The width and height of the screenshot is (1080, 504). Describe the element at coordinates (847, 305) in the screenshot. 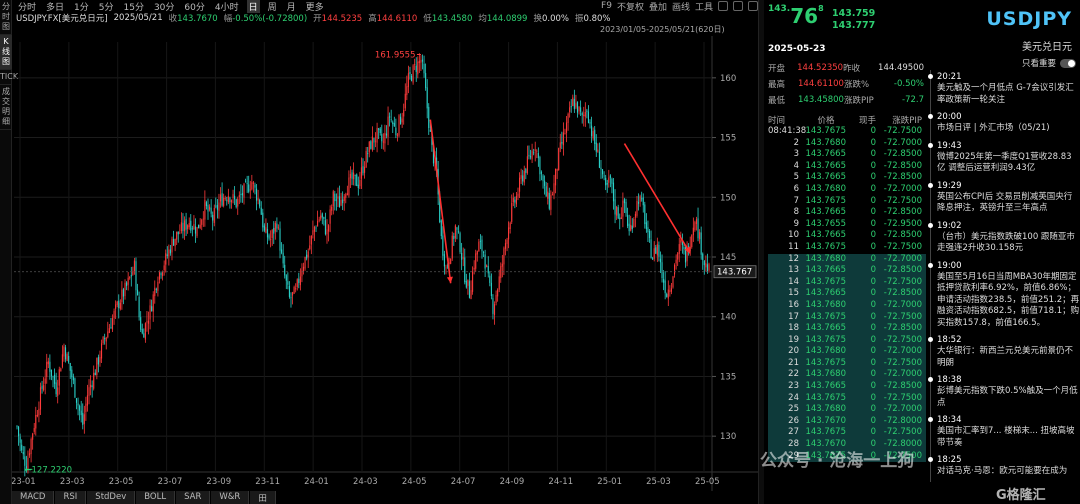

I see `tick-row: 16 143.7680 0 -72.7000` at that location.